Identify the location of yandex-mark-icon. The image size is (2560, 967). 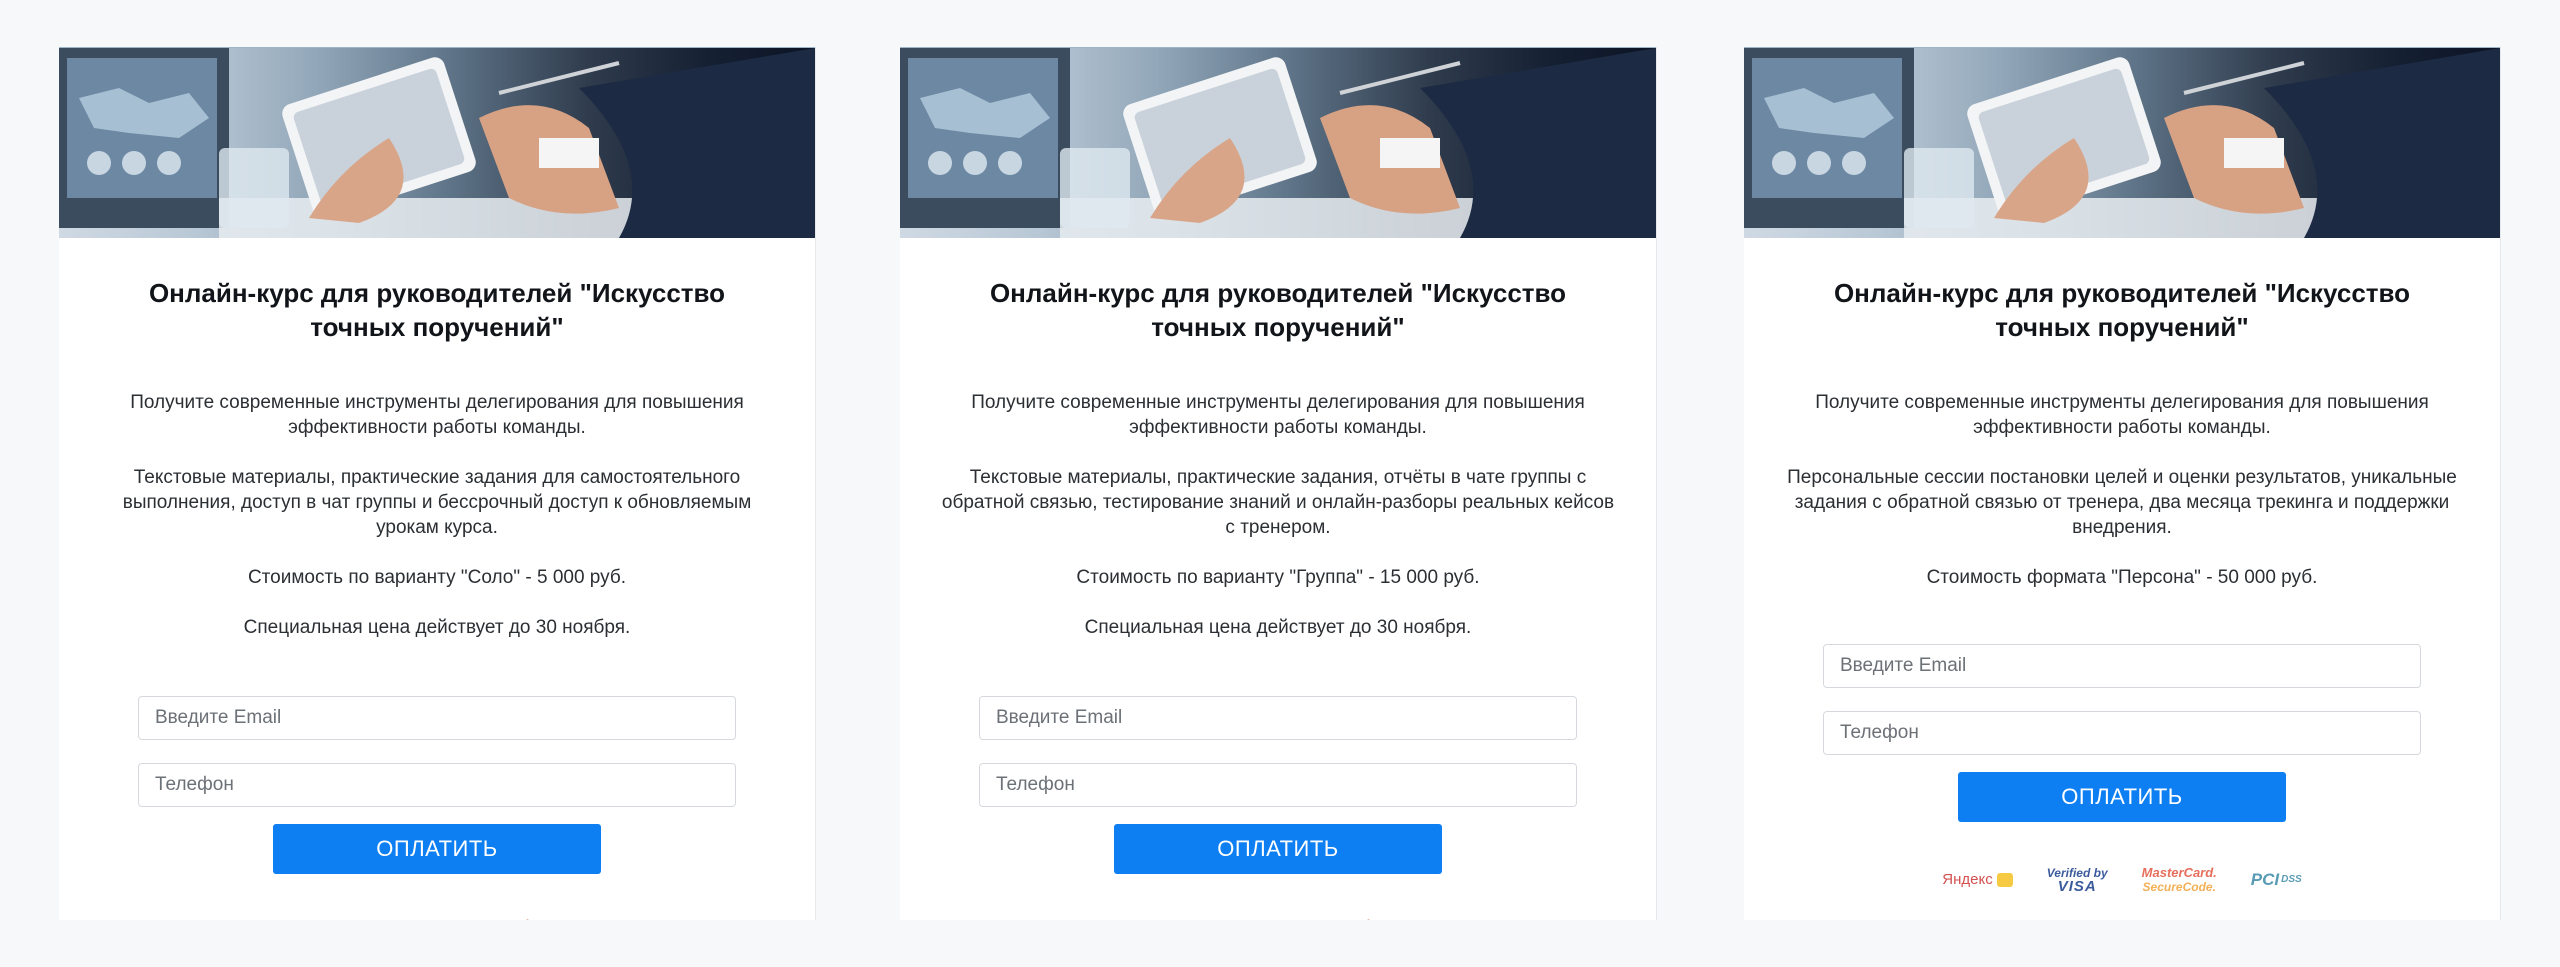
(2004, 880).